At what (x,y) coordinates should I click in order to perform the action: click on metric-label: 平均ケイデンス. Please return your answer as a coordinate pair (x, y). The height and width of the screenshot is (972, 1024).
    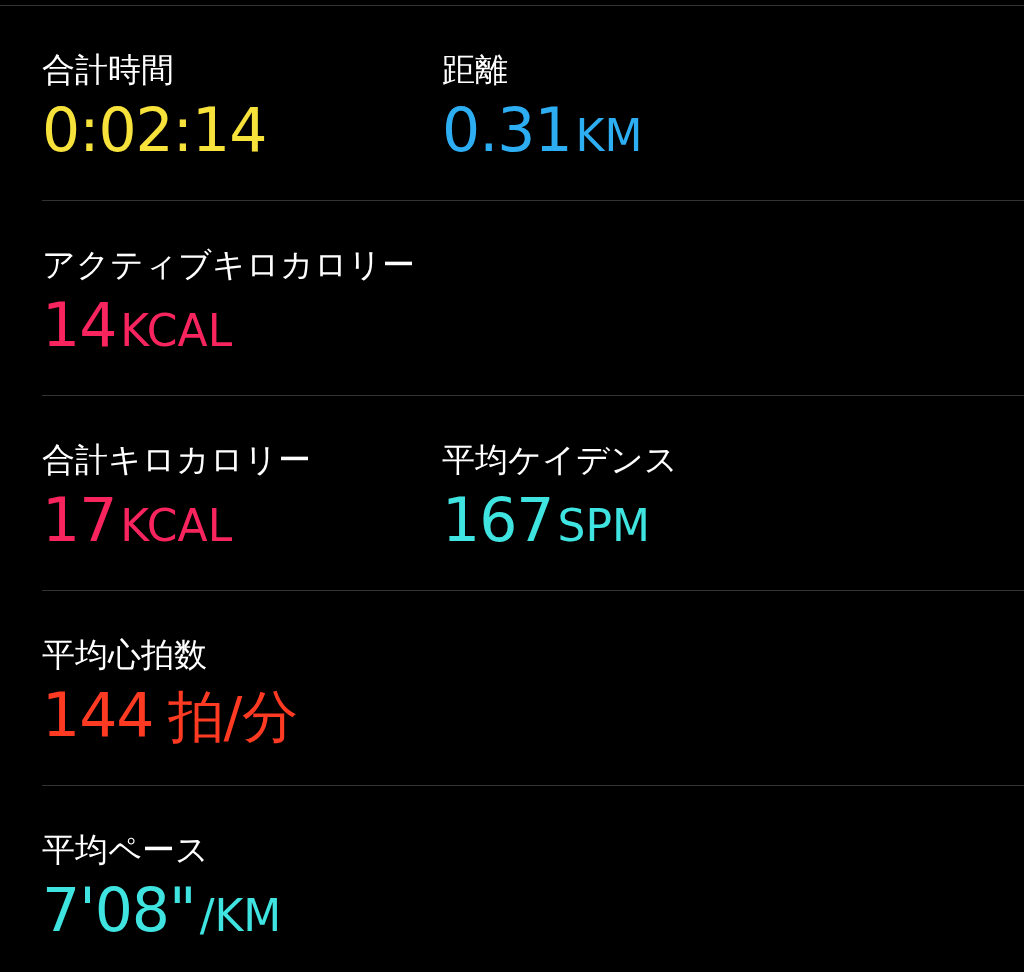
    Looking at the image, I should click on (560, 460).